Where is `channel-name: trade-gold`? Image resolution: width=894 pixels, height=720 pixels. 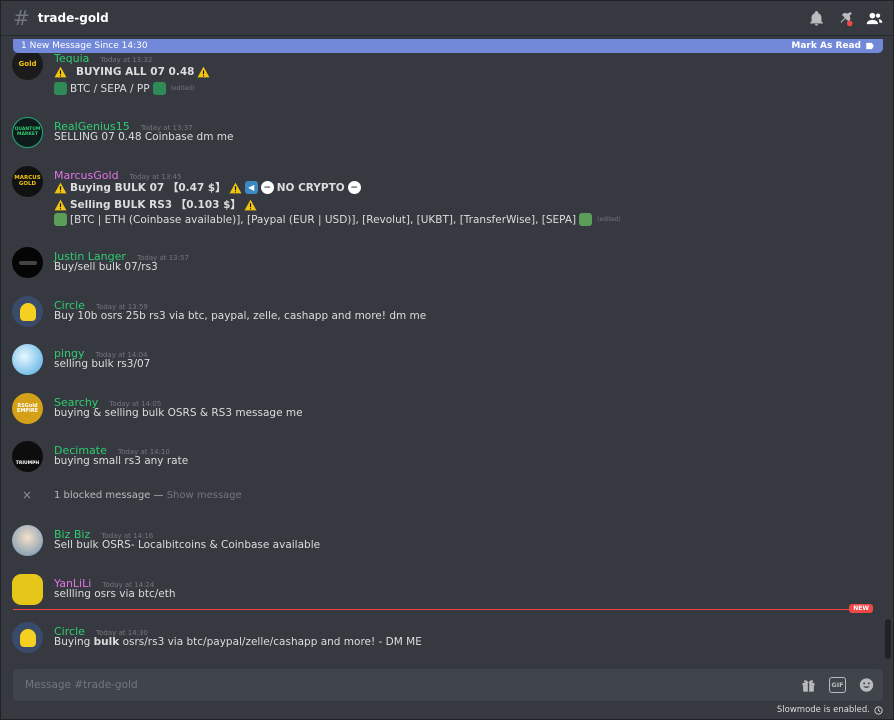
channel-name: trade-gold is located at coordinates (73, 18).